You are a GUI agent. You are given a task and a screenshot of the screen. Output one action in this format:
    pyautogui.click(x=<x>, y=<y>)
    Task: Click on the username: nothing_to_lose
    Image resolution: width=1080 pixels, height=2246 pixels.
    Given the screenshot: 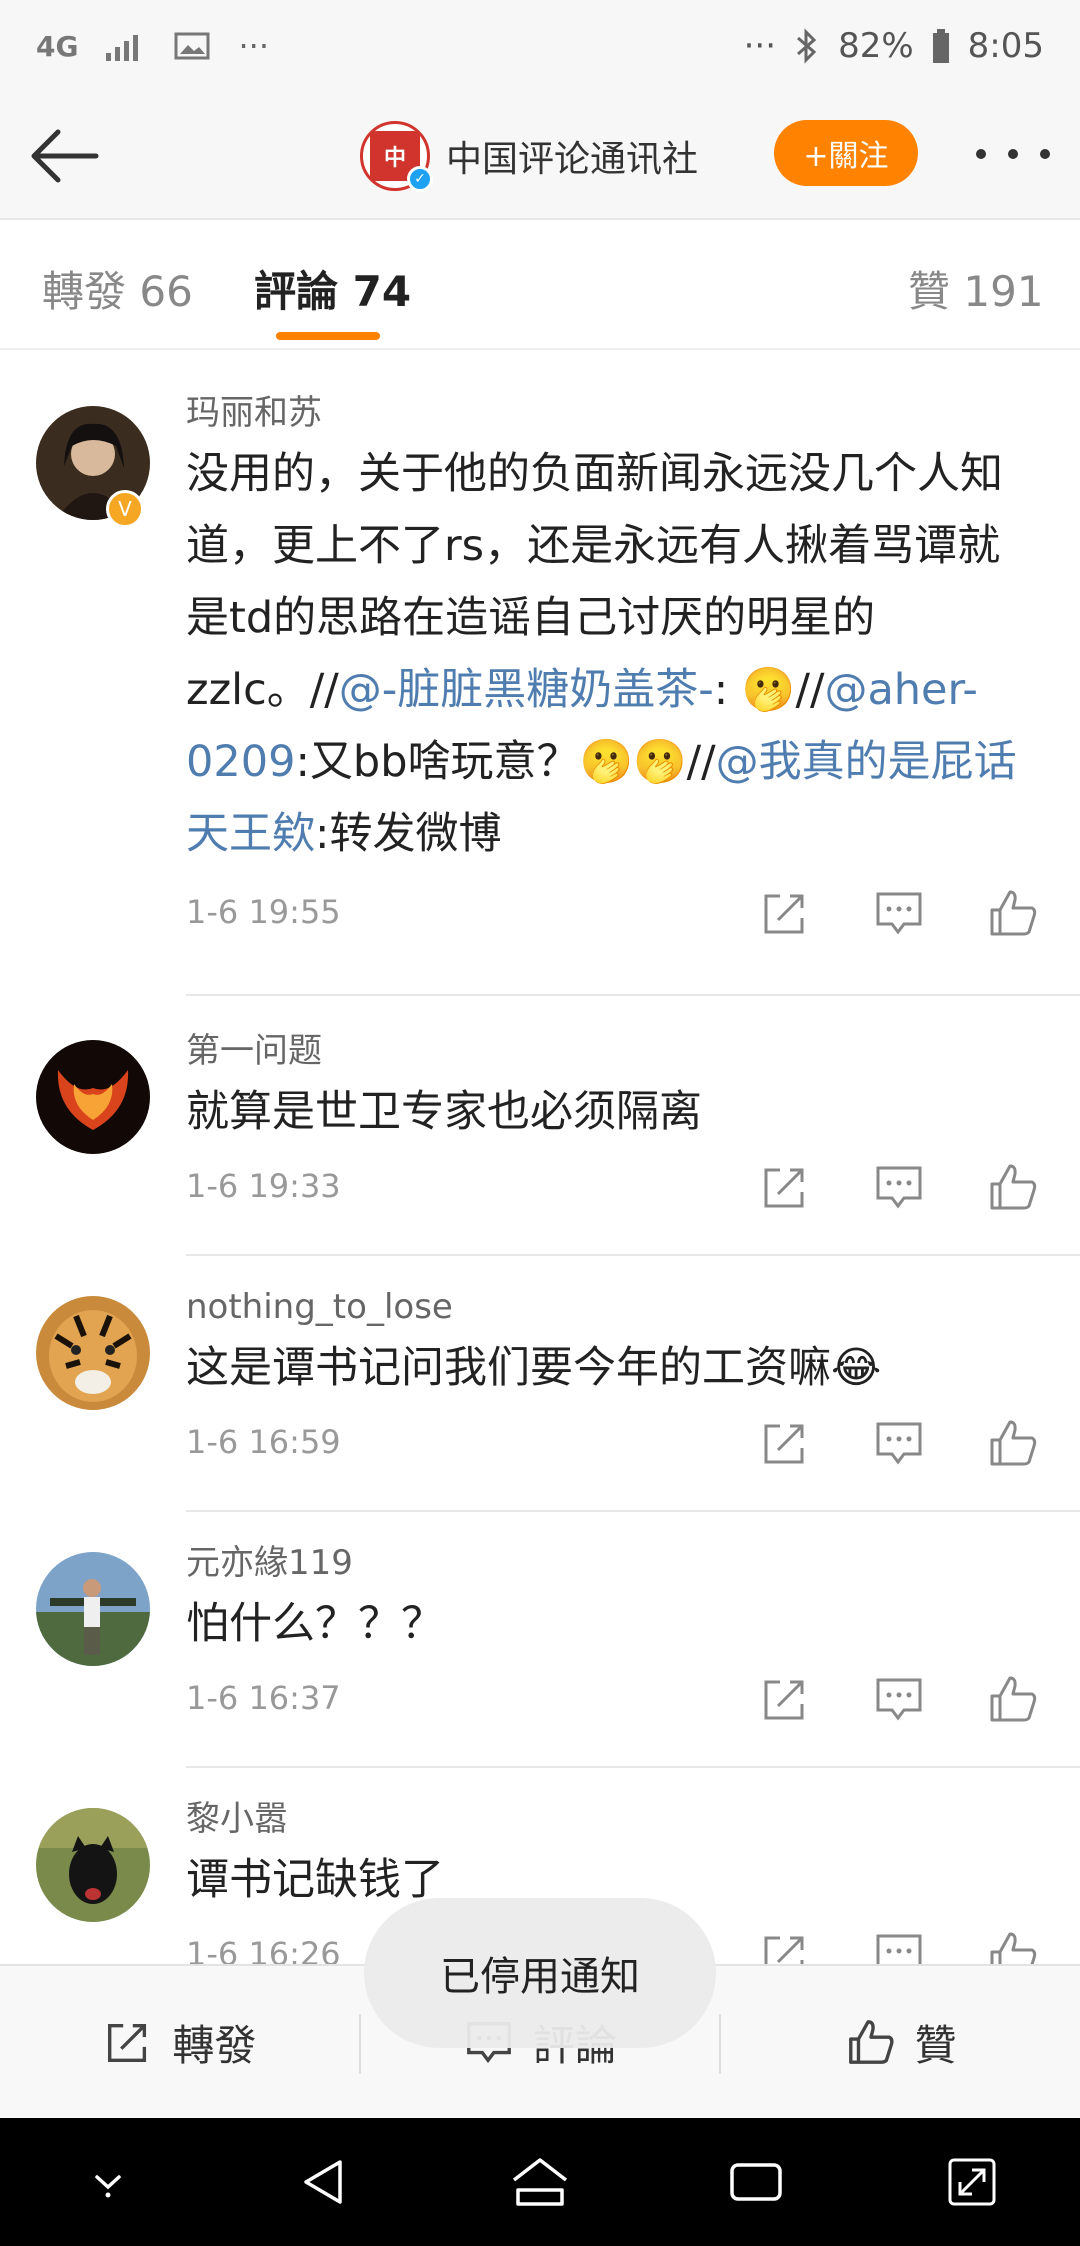 What is the action you would take?
    pyautogui.click(x=613, y=1307)
    